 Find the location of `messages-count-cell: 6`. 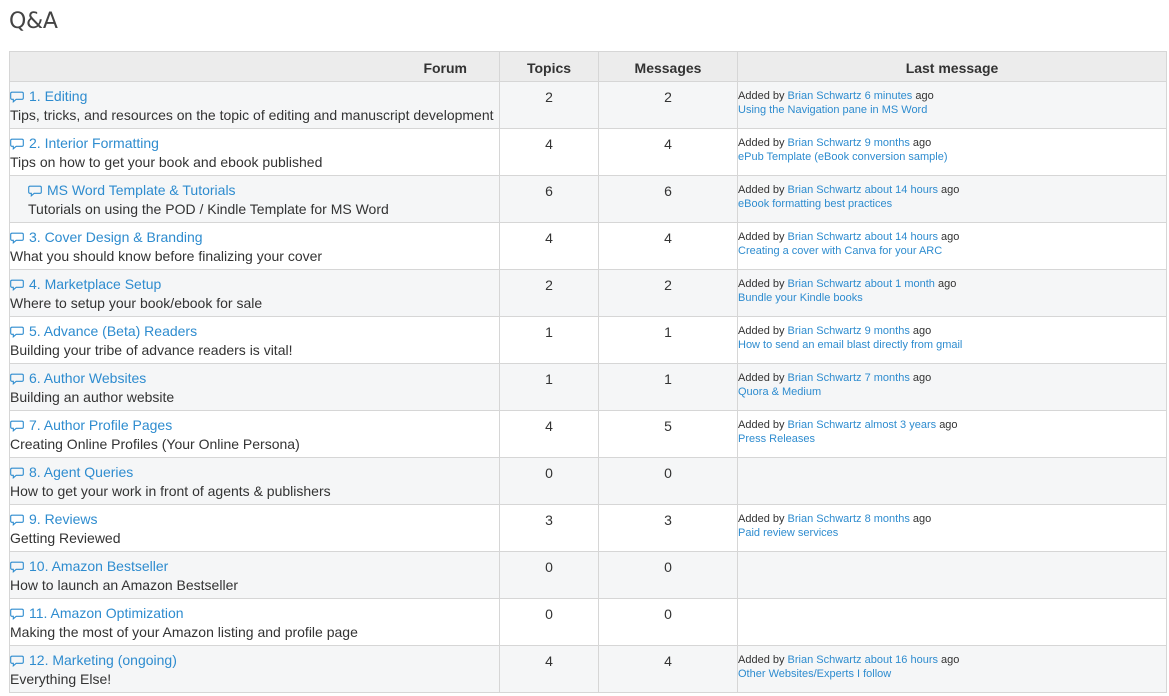

messages-count-cell: 6 is located at coordinates (668, 199).